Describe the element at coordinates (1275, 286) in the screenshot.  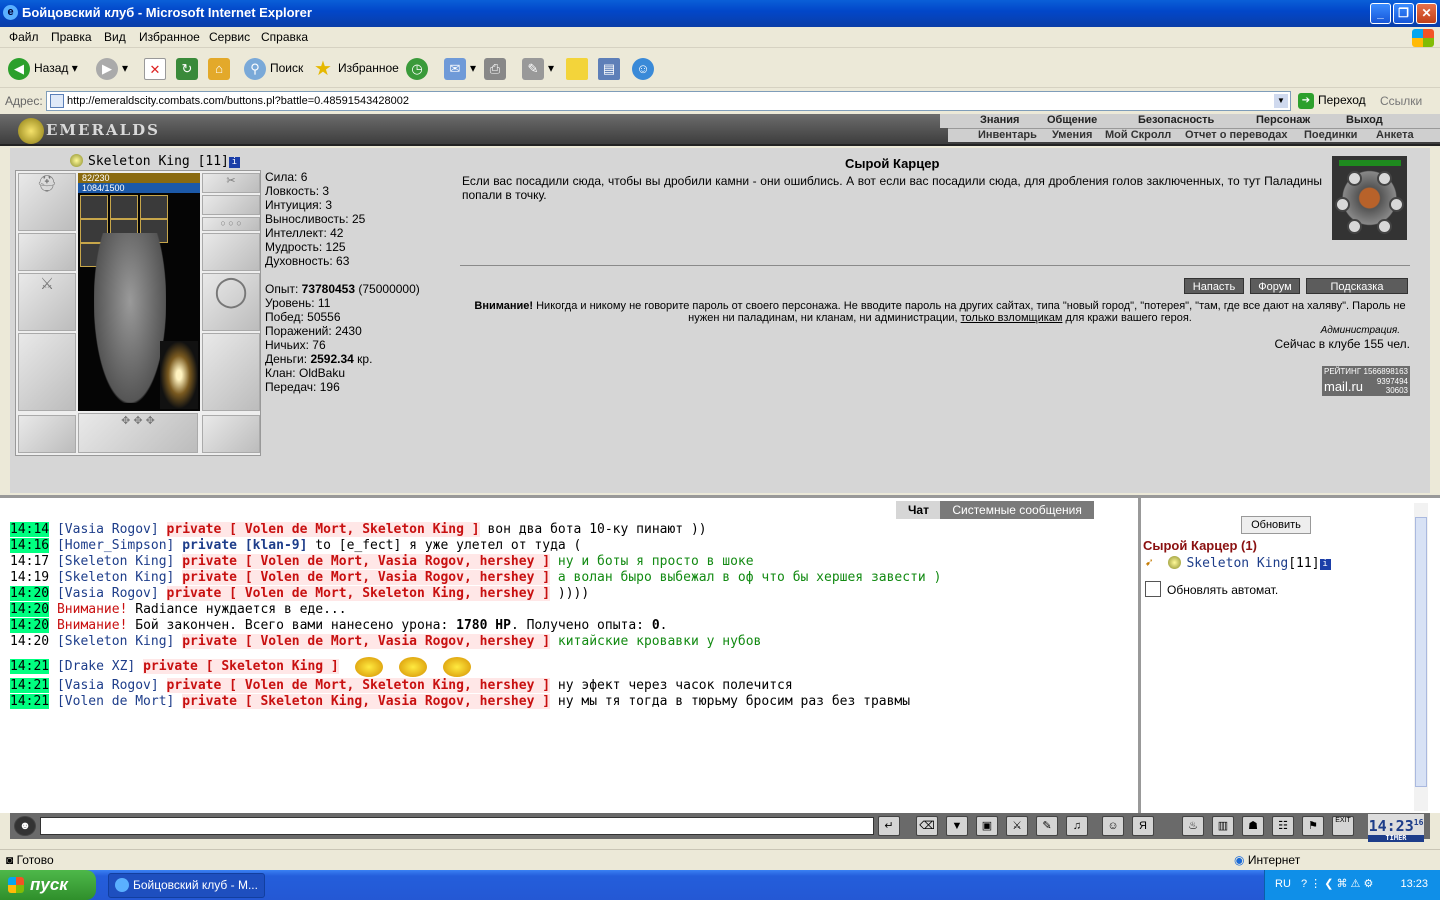
I see `forum-button: Форум` at that location.